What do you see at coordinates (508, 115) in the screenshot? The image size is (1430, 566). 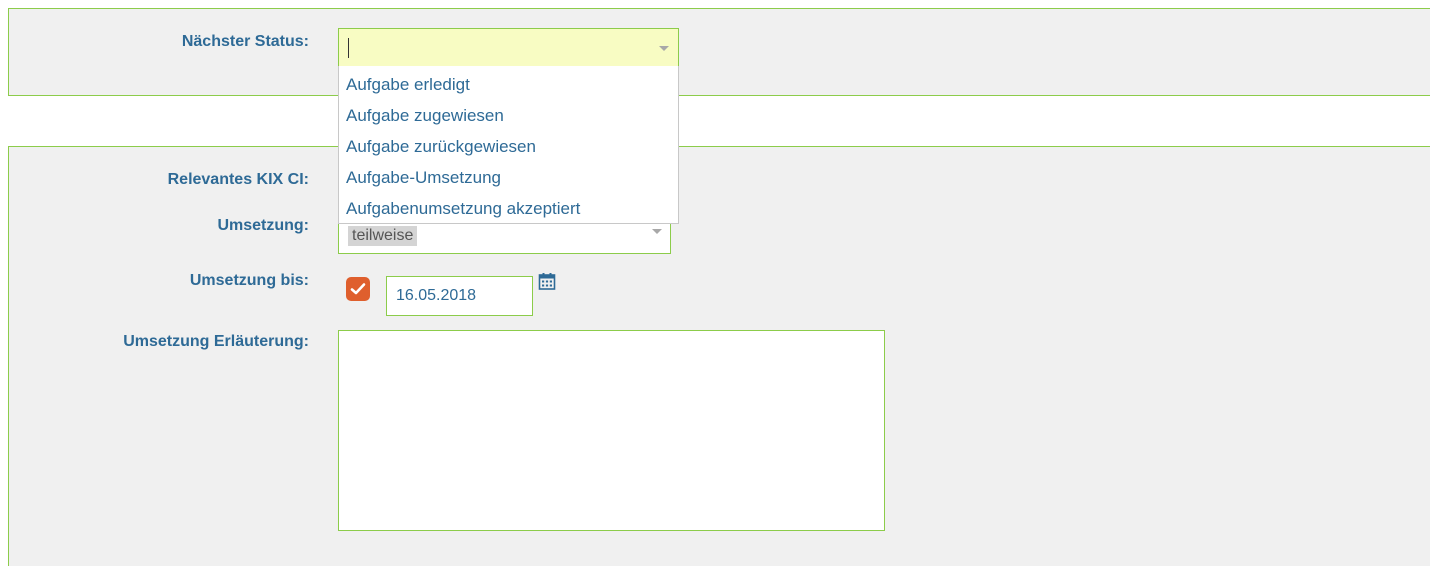 I see `option-aufgabe-zugewiesen: Aufgabe zugewiesen` at bounding box center [508, 115].